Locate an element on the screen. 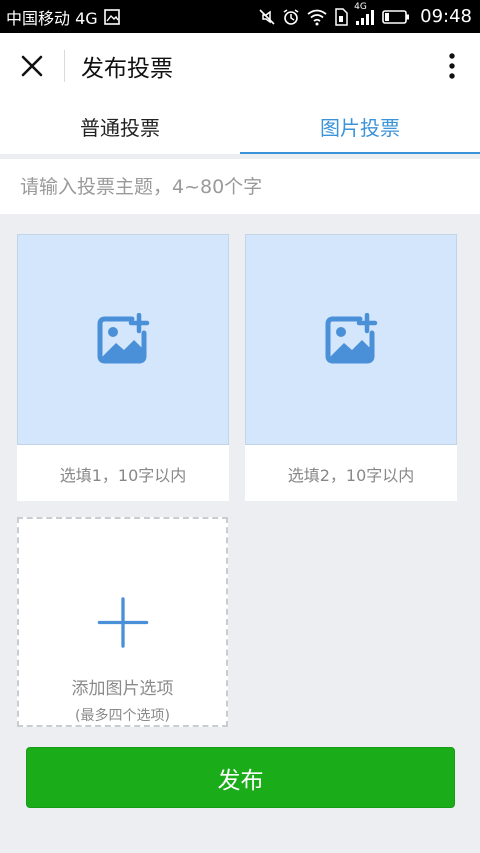 The height and width of the screenshot is (853, 480). more-menu-button is located at coordinates (452, 66).